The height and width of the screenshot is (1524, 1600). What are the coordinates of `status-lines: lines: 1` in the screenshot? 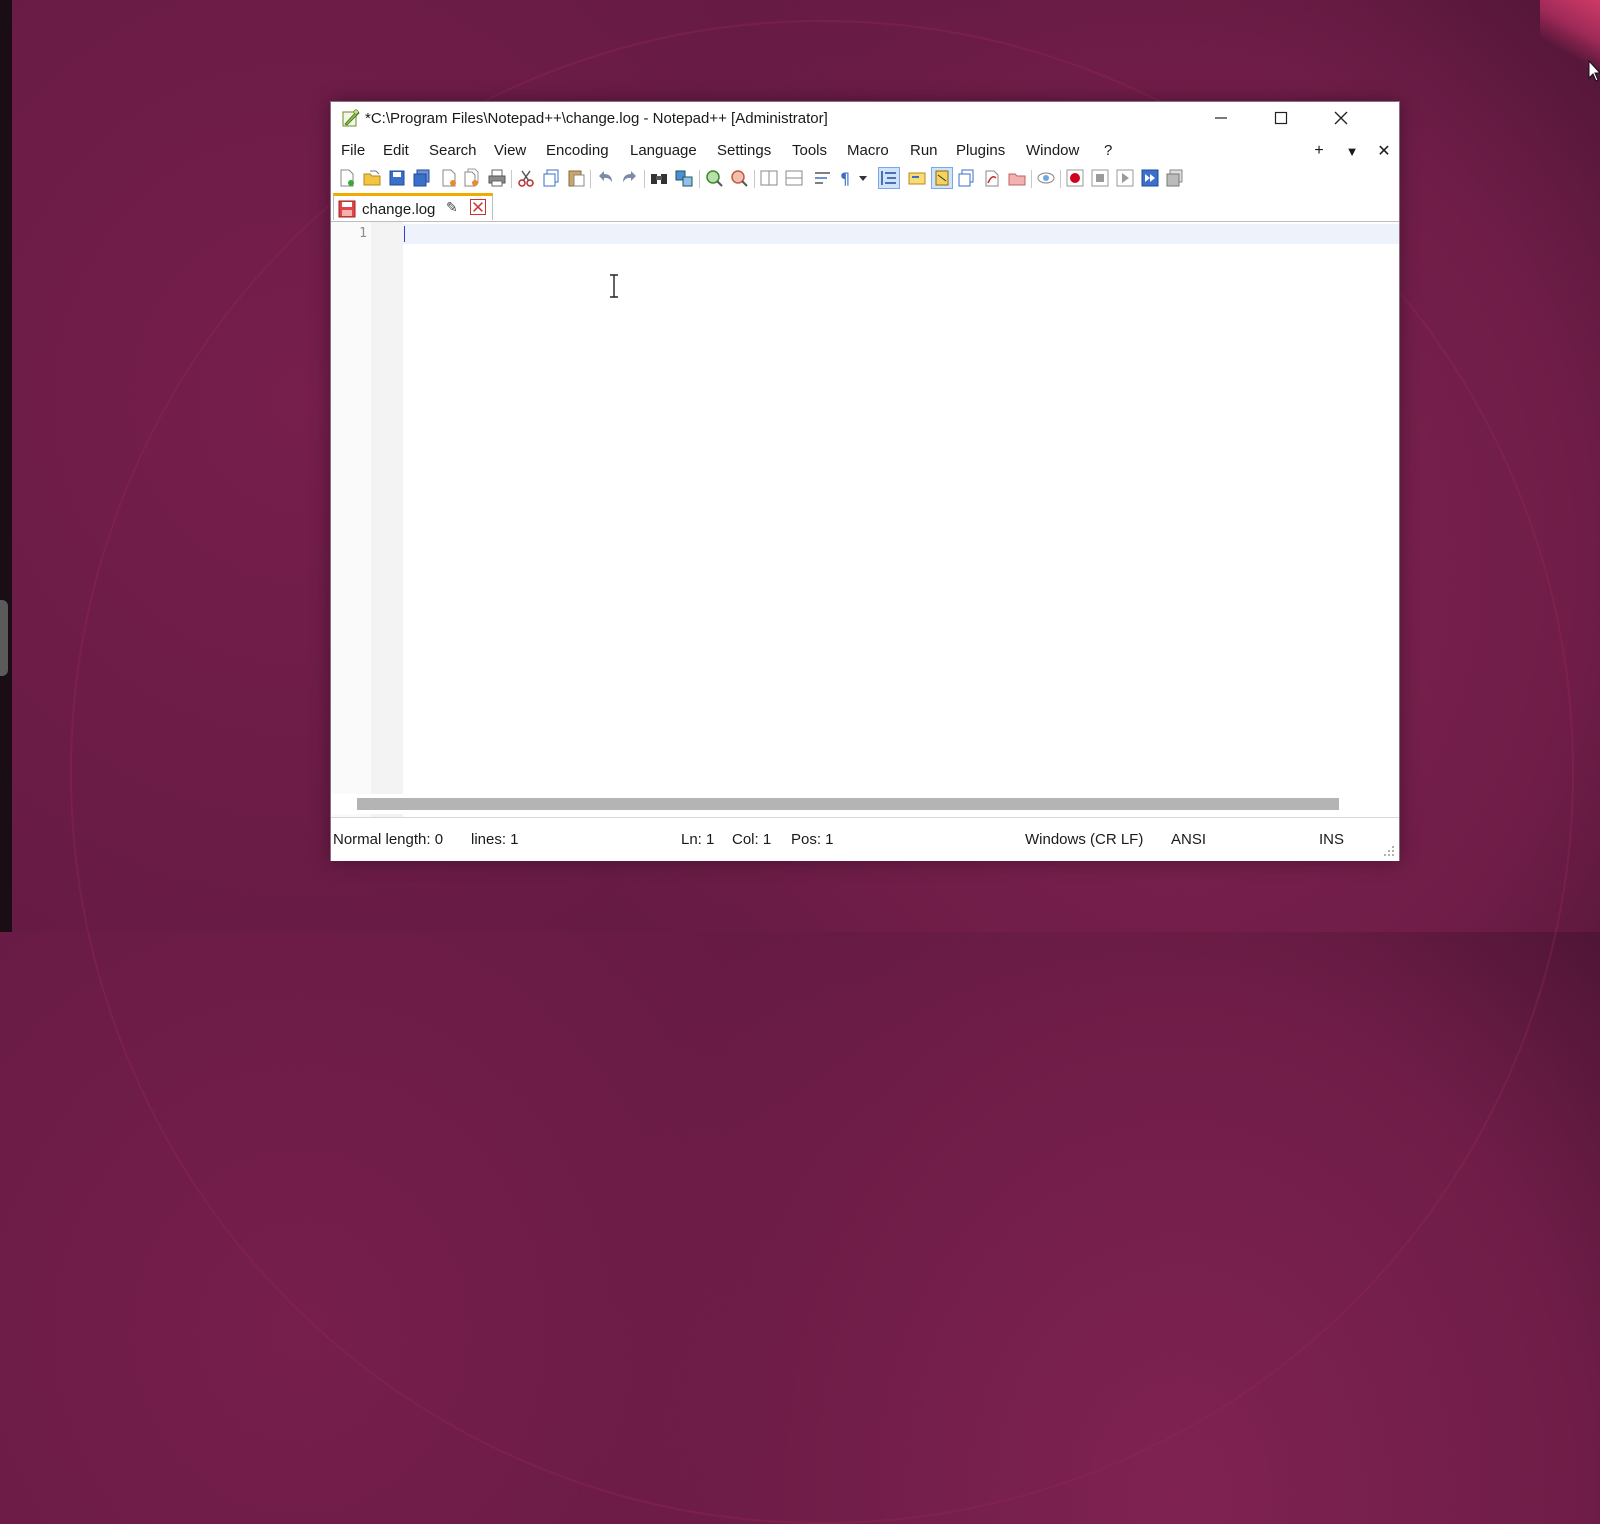 It's located at (495, 839).